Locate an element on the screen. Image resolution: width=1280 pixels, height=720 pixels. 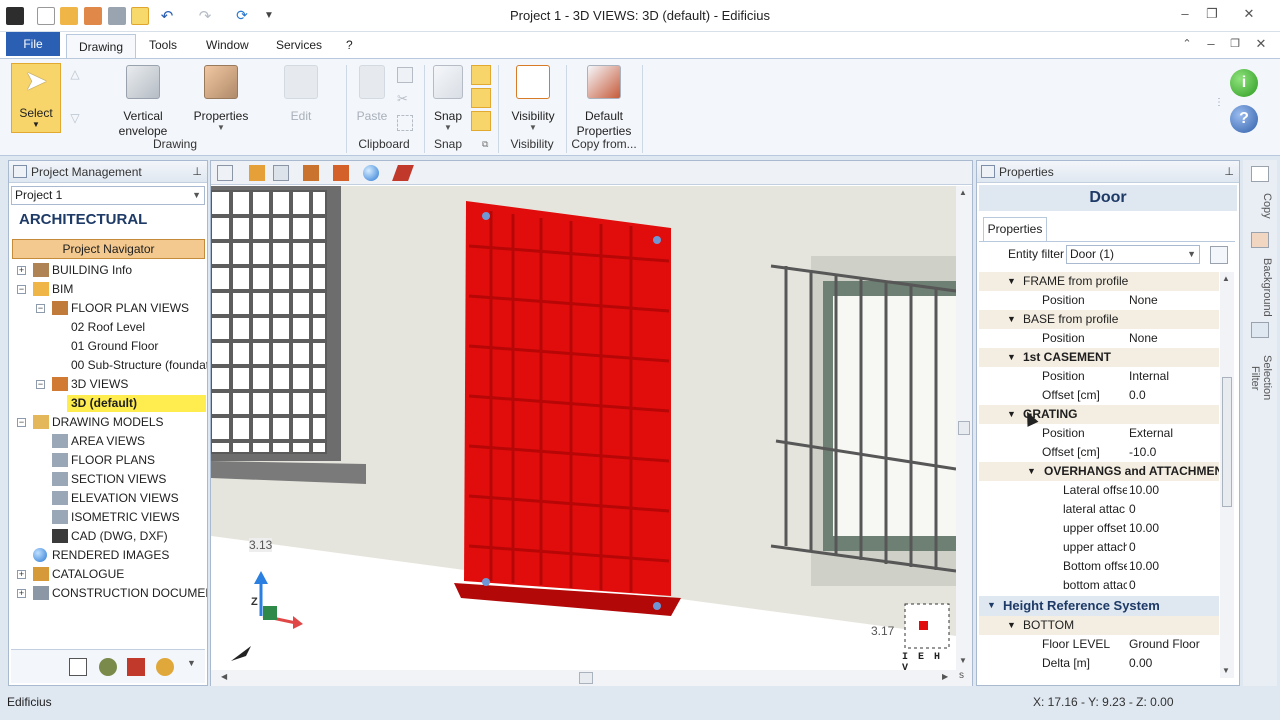
fit-view-icon is located at coordinates (225, 173).